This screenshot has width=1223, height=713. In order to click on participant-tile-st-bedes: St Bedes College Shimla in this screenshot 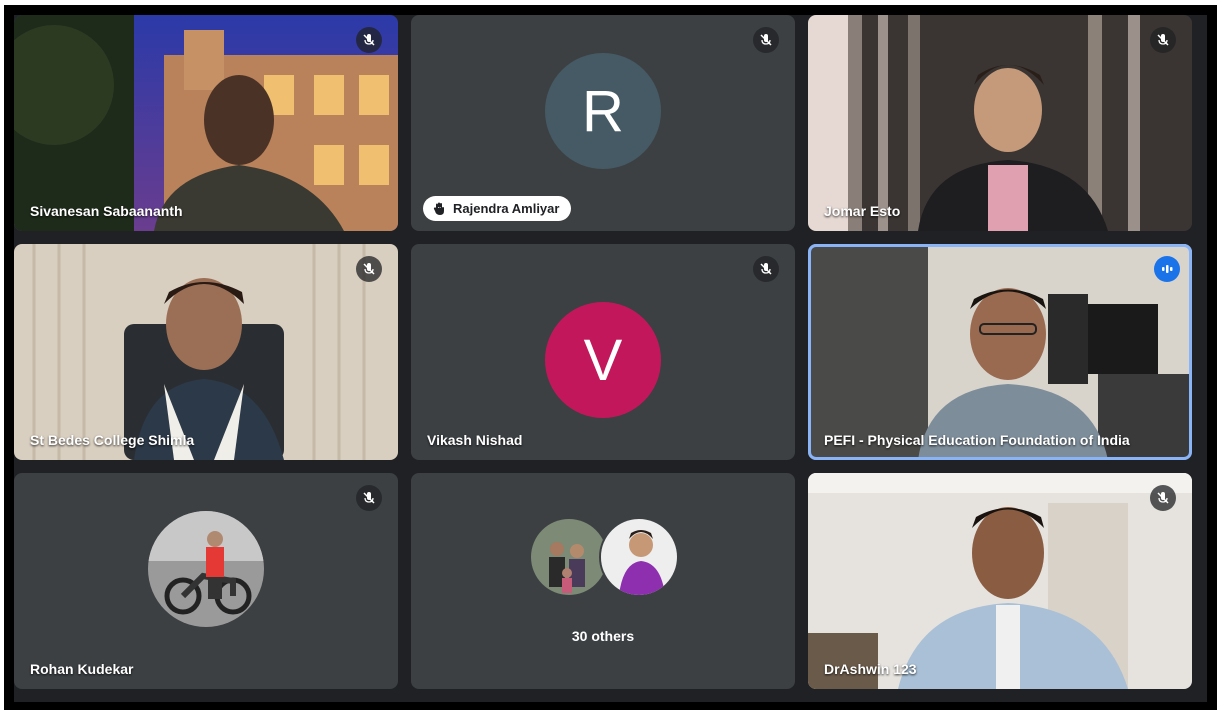, I will do `click(206, 352)`.